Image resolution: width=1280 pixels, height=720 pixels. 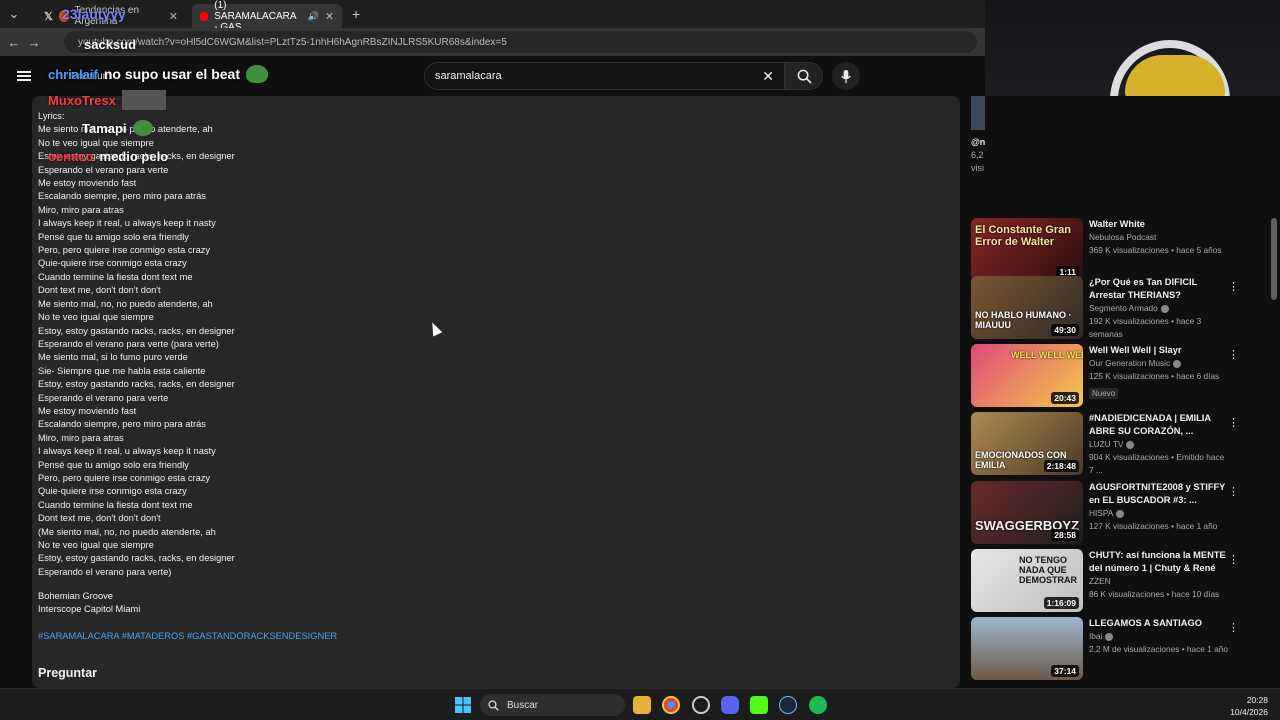 I want to click on steam-icon, so click(x=788, y=705).